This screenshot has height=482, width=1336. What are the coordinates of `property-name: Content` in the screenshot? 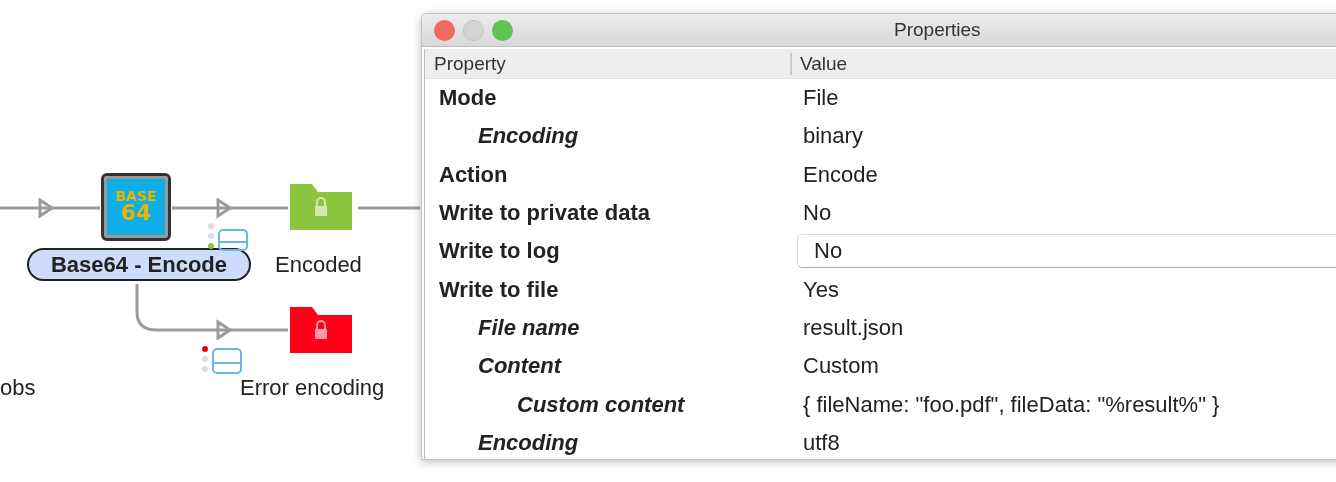 It's located at (520, 366).